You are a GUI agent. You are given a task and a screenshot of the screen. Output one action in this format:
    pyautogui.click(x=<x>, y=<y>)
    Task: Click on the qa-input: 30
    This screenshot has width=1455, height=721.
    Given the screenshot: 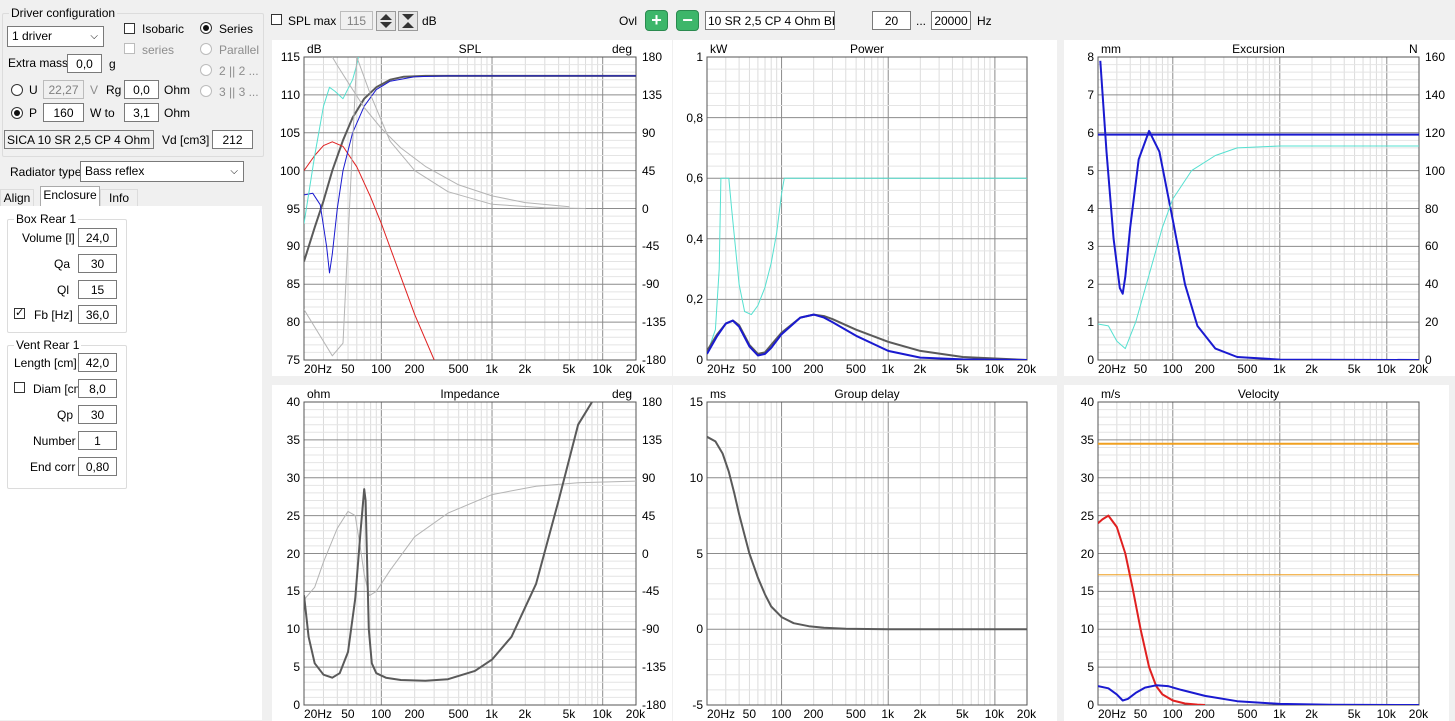 What is the action you would take?
    pyautogui.click(x=97, y=263)
    